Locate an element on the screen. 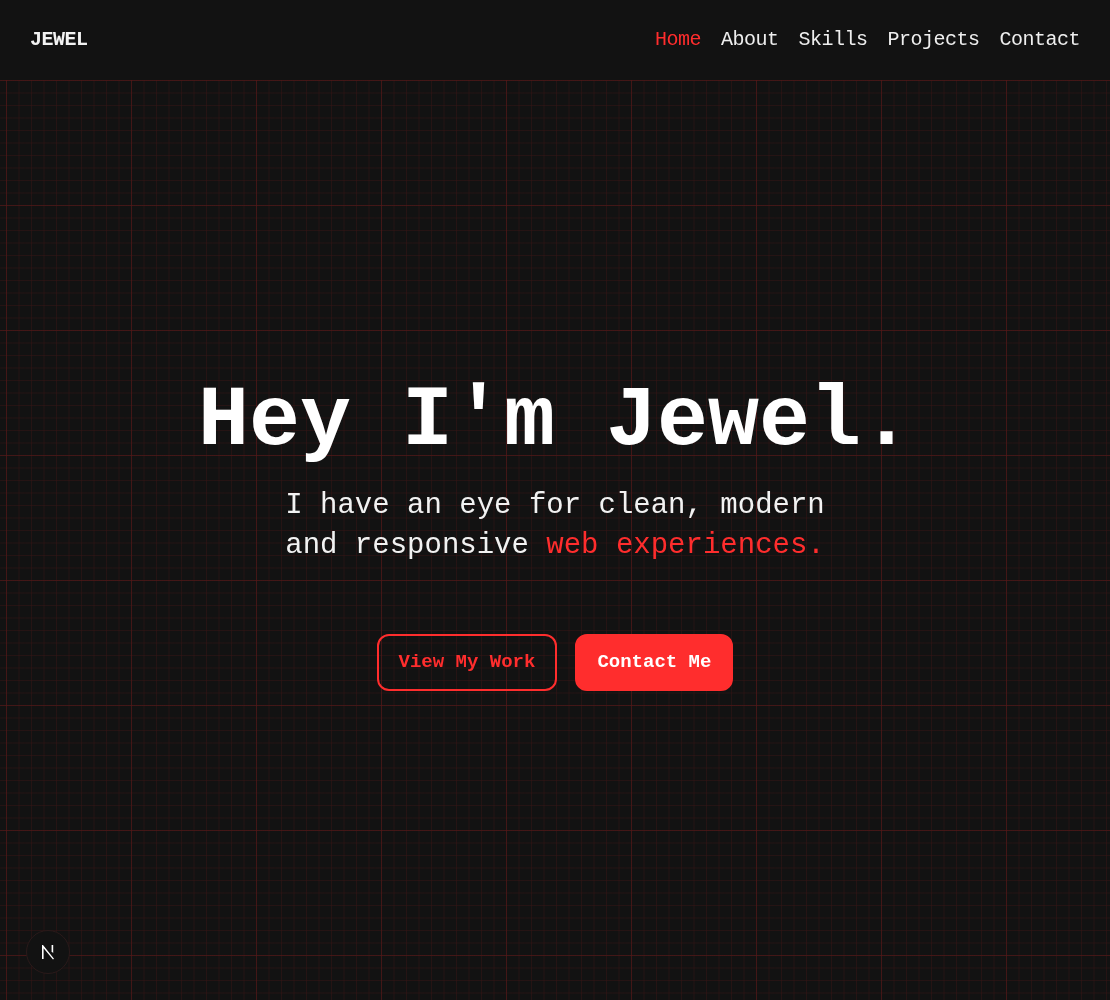 This screenshot has height=1000, width=1110. logo-icon is located at coordinates (48, 952).